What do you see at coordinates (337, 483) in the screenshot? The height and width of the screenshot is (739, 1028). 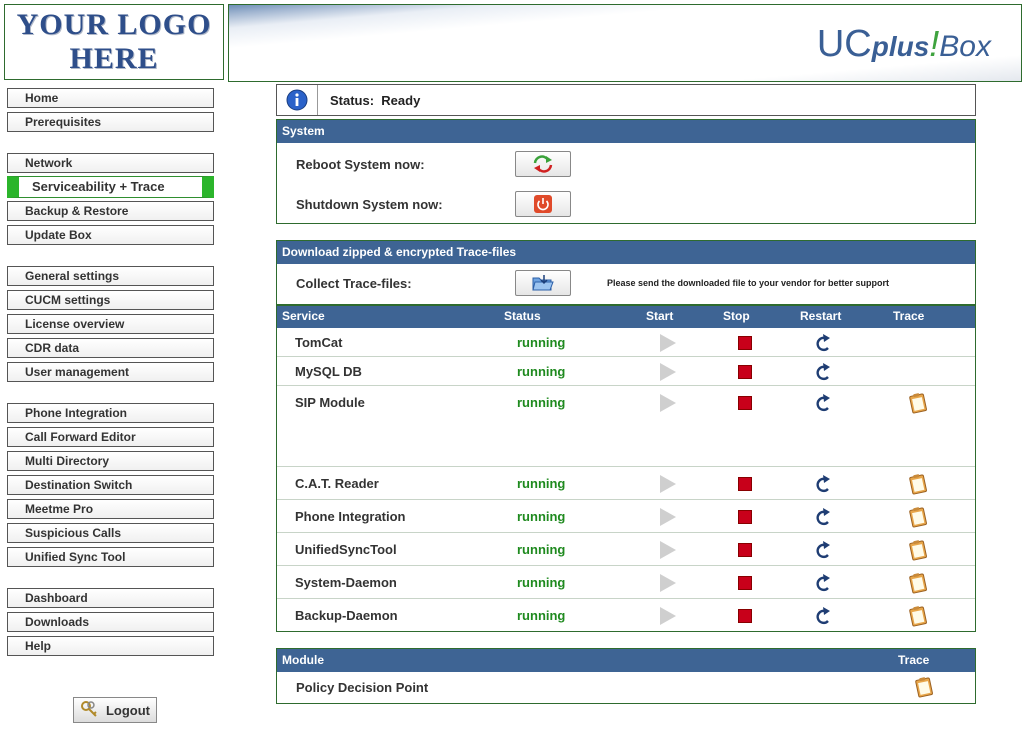 I see `service-name: C.A.T. Reader` at bounding box center [337, 483].